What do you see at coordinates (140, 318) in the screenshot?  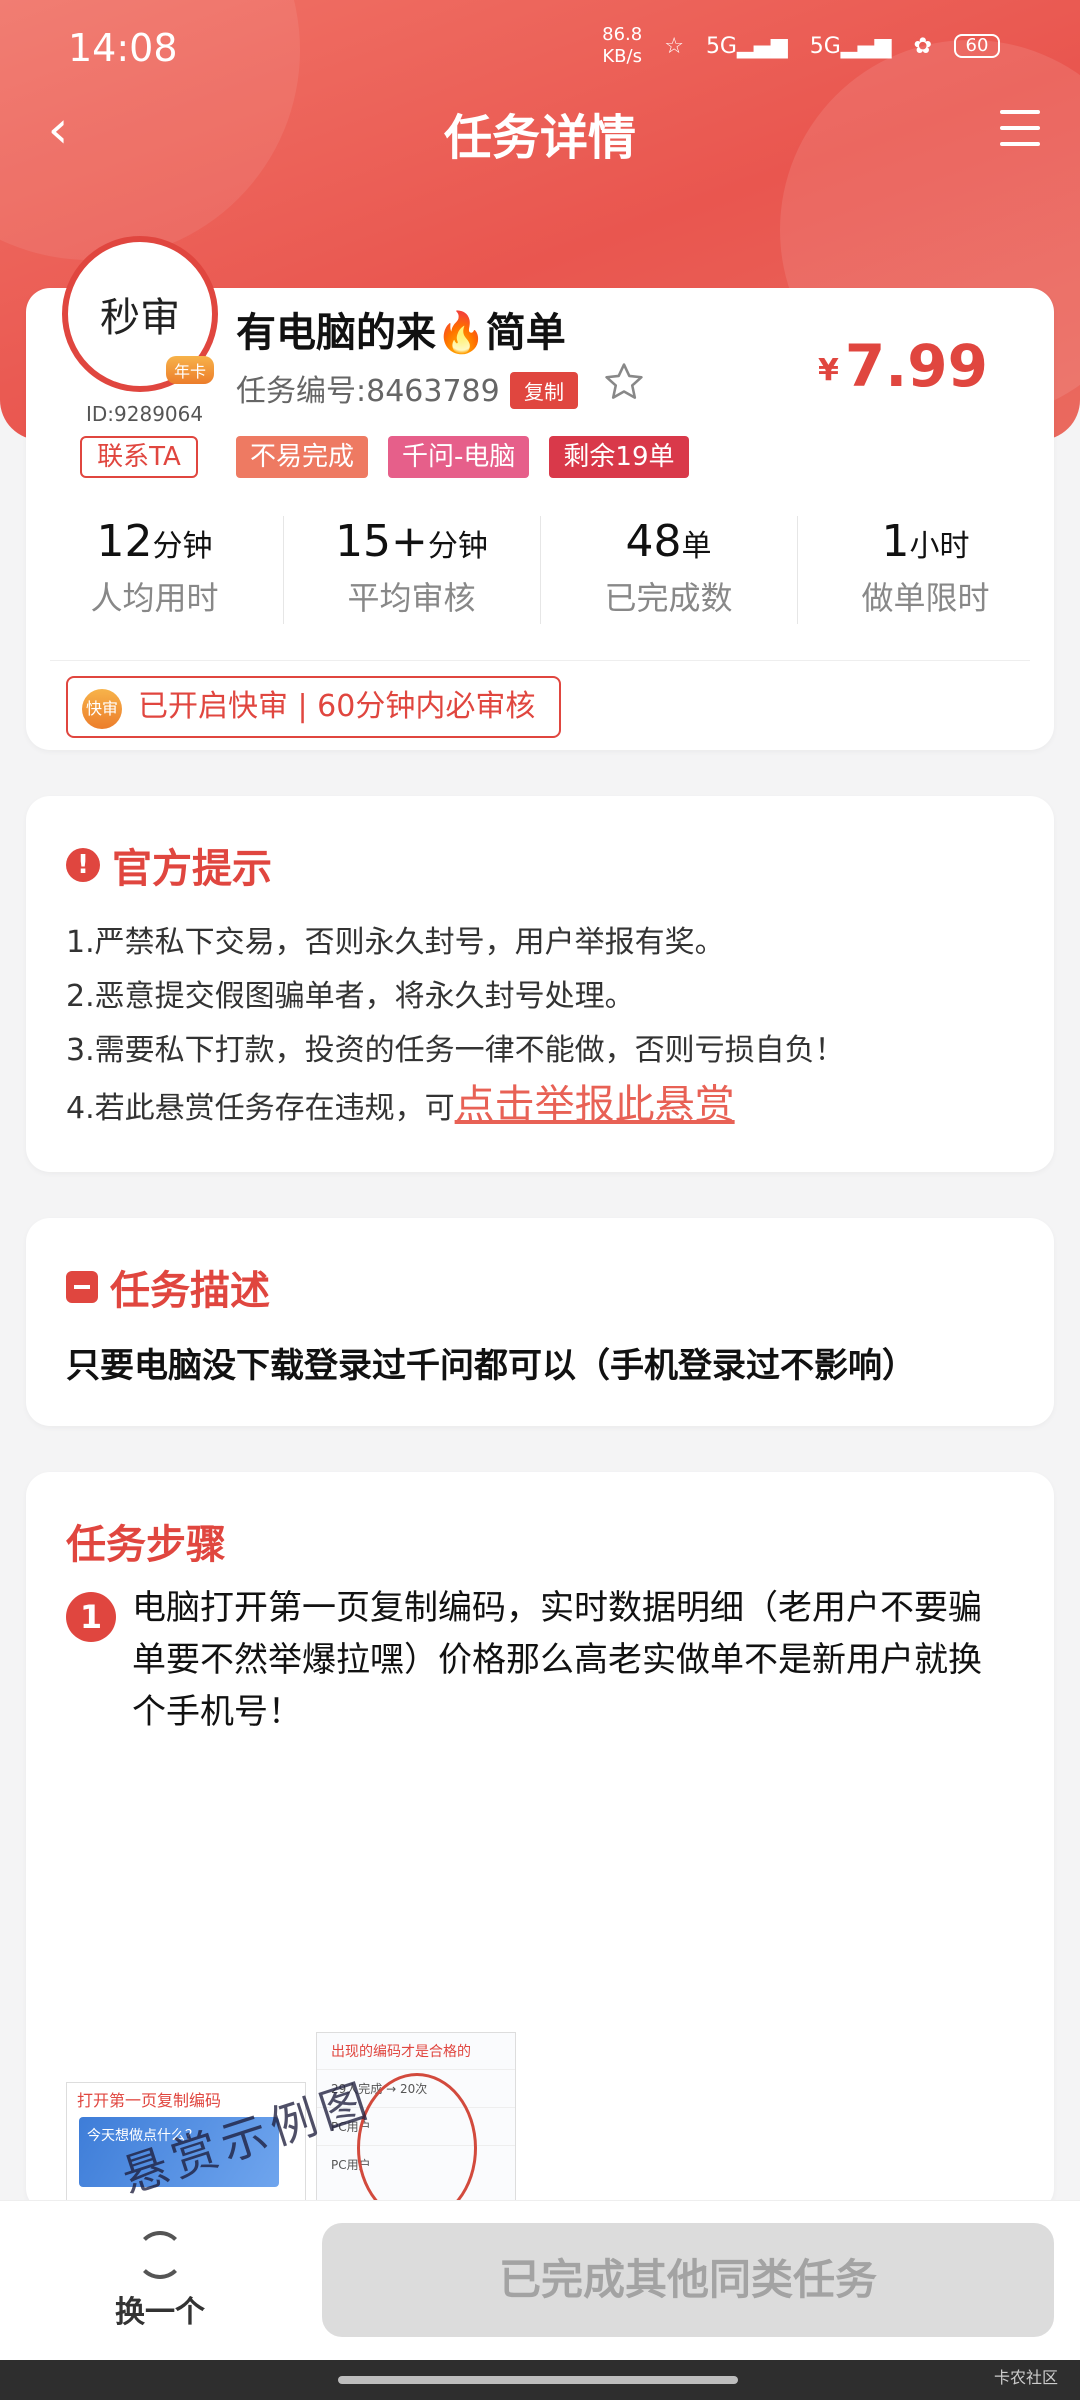 I see `avatar-text: 秒审` at bounding box center [140, 318].